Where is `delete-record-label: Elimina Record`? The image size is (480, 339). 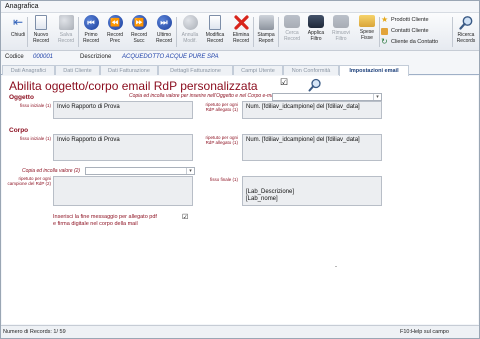 delete-record-label: Elimina Record is located at coordinates (241, 38).